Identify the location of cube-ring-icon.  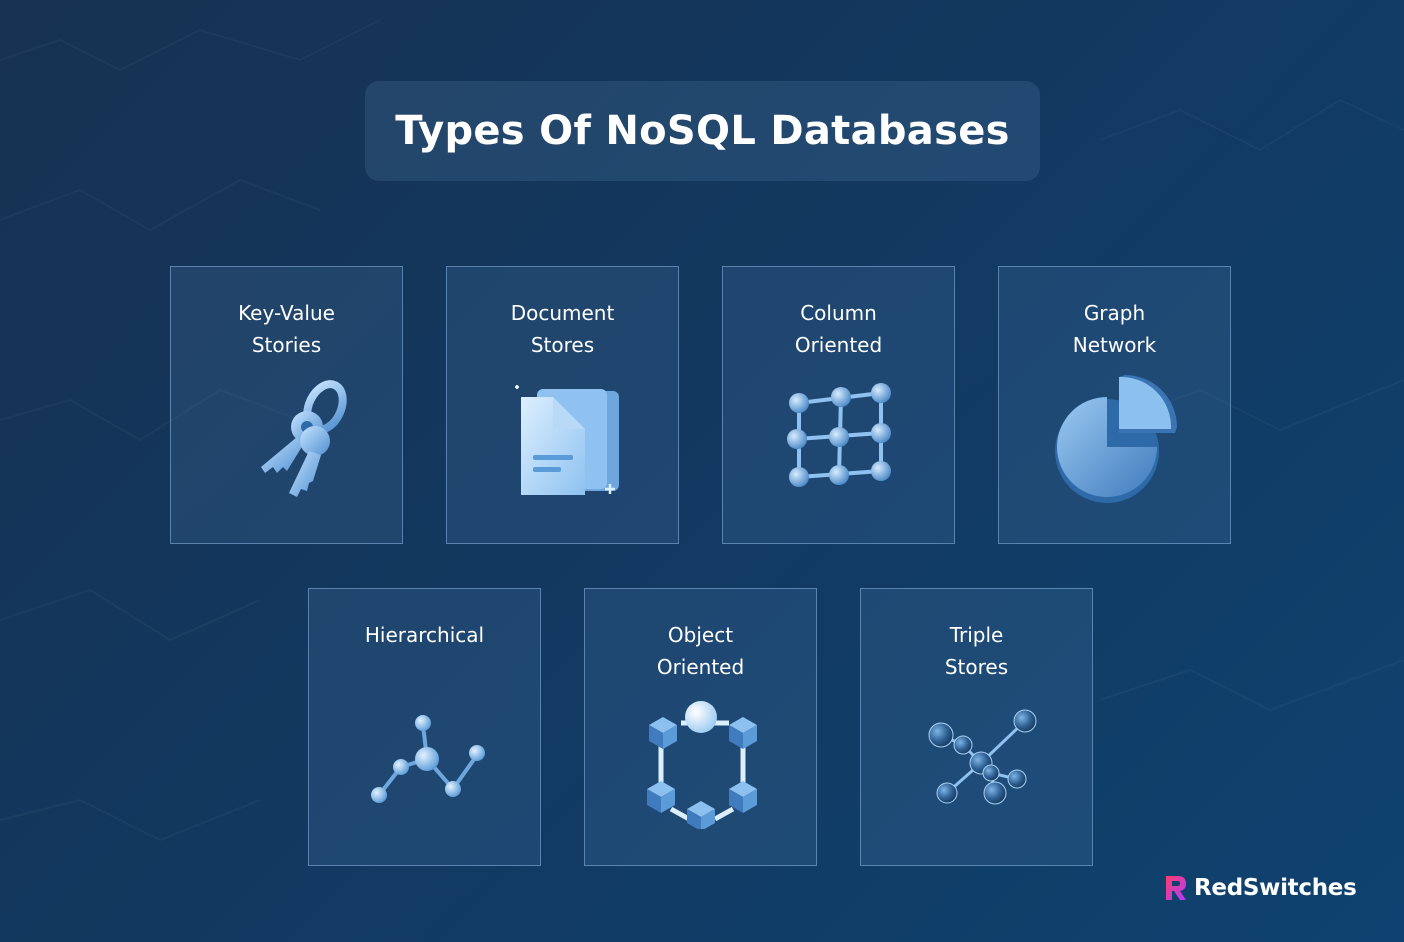
(702, 765).